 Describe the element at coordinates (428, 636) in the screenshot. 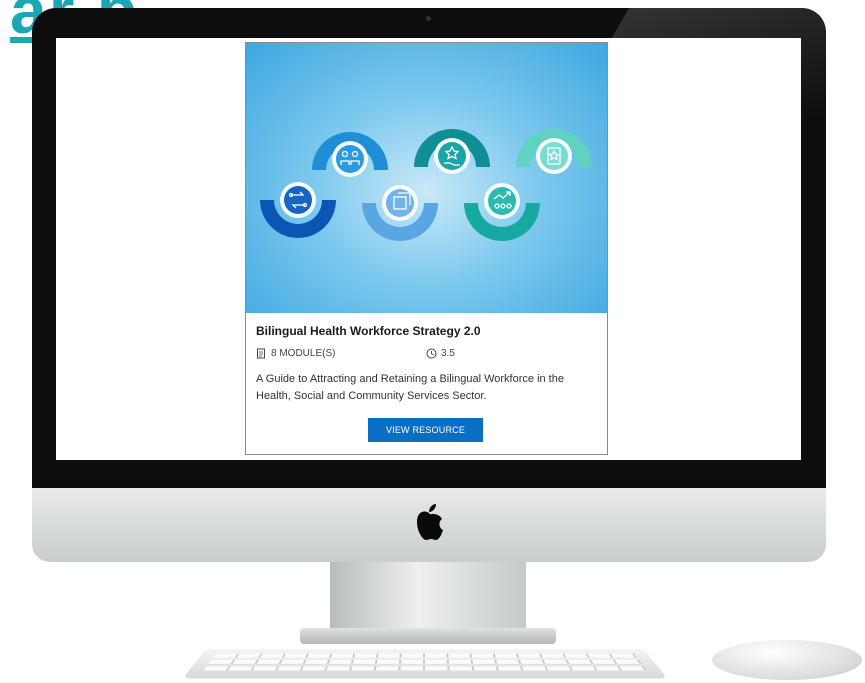

I see `monitor-stand-base` at that location.